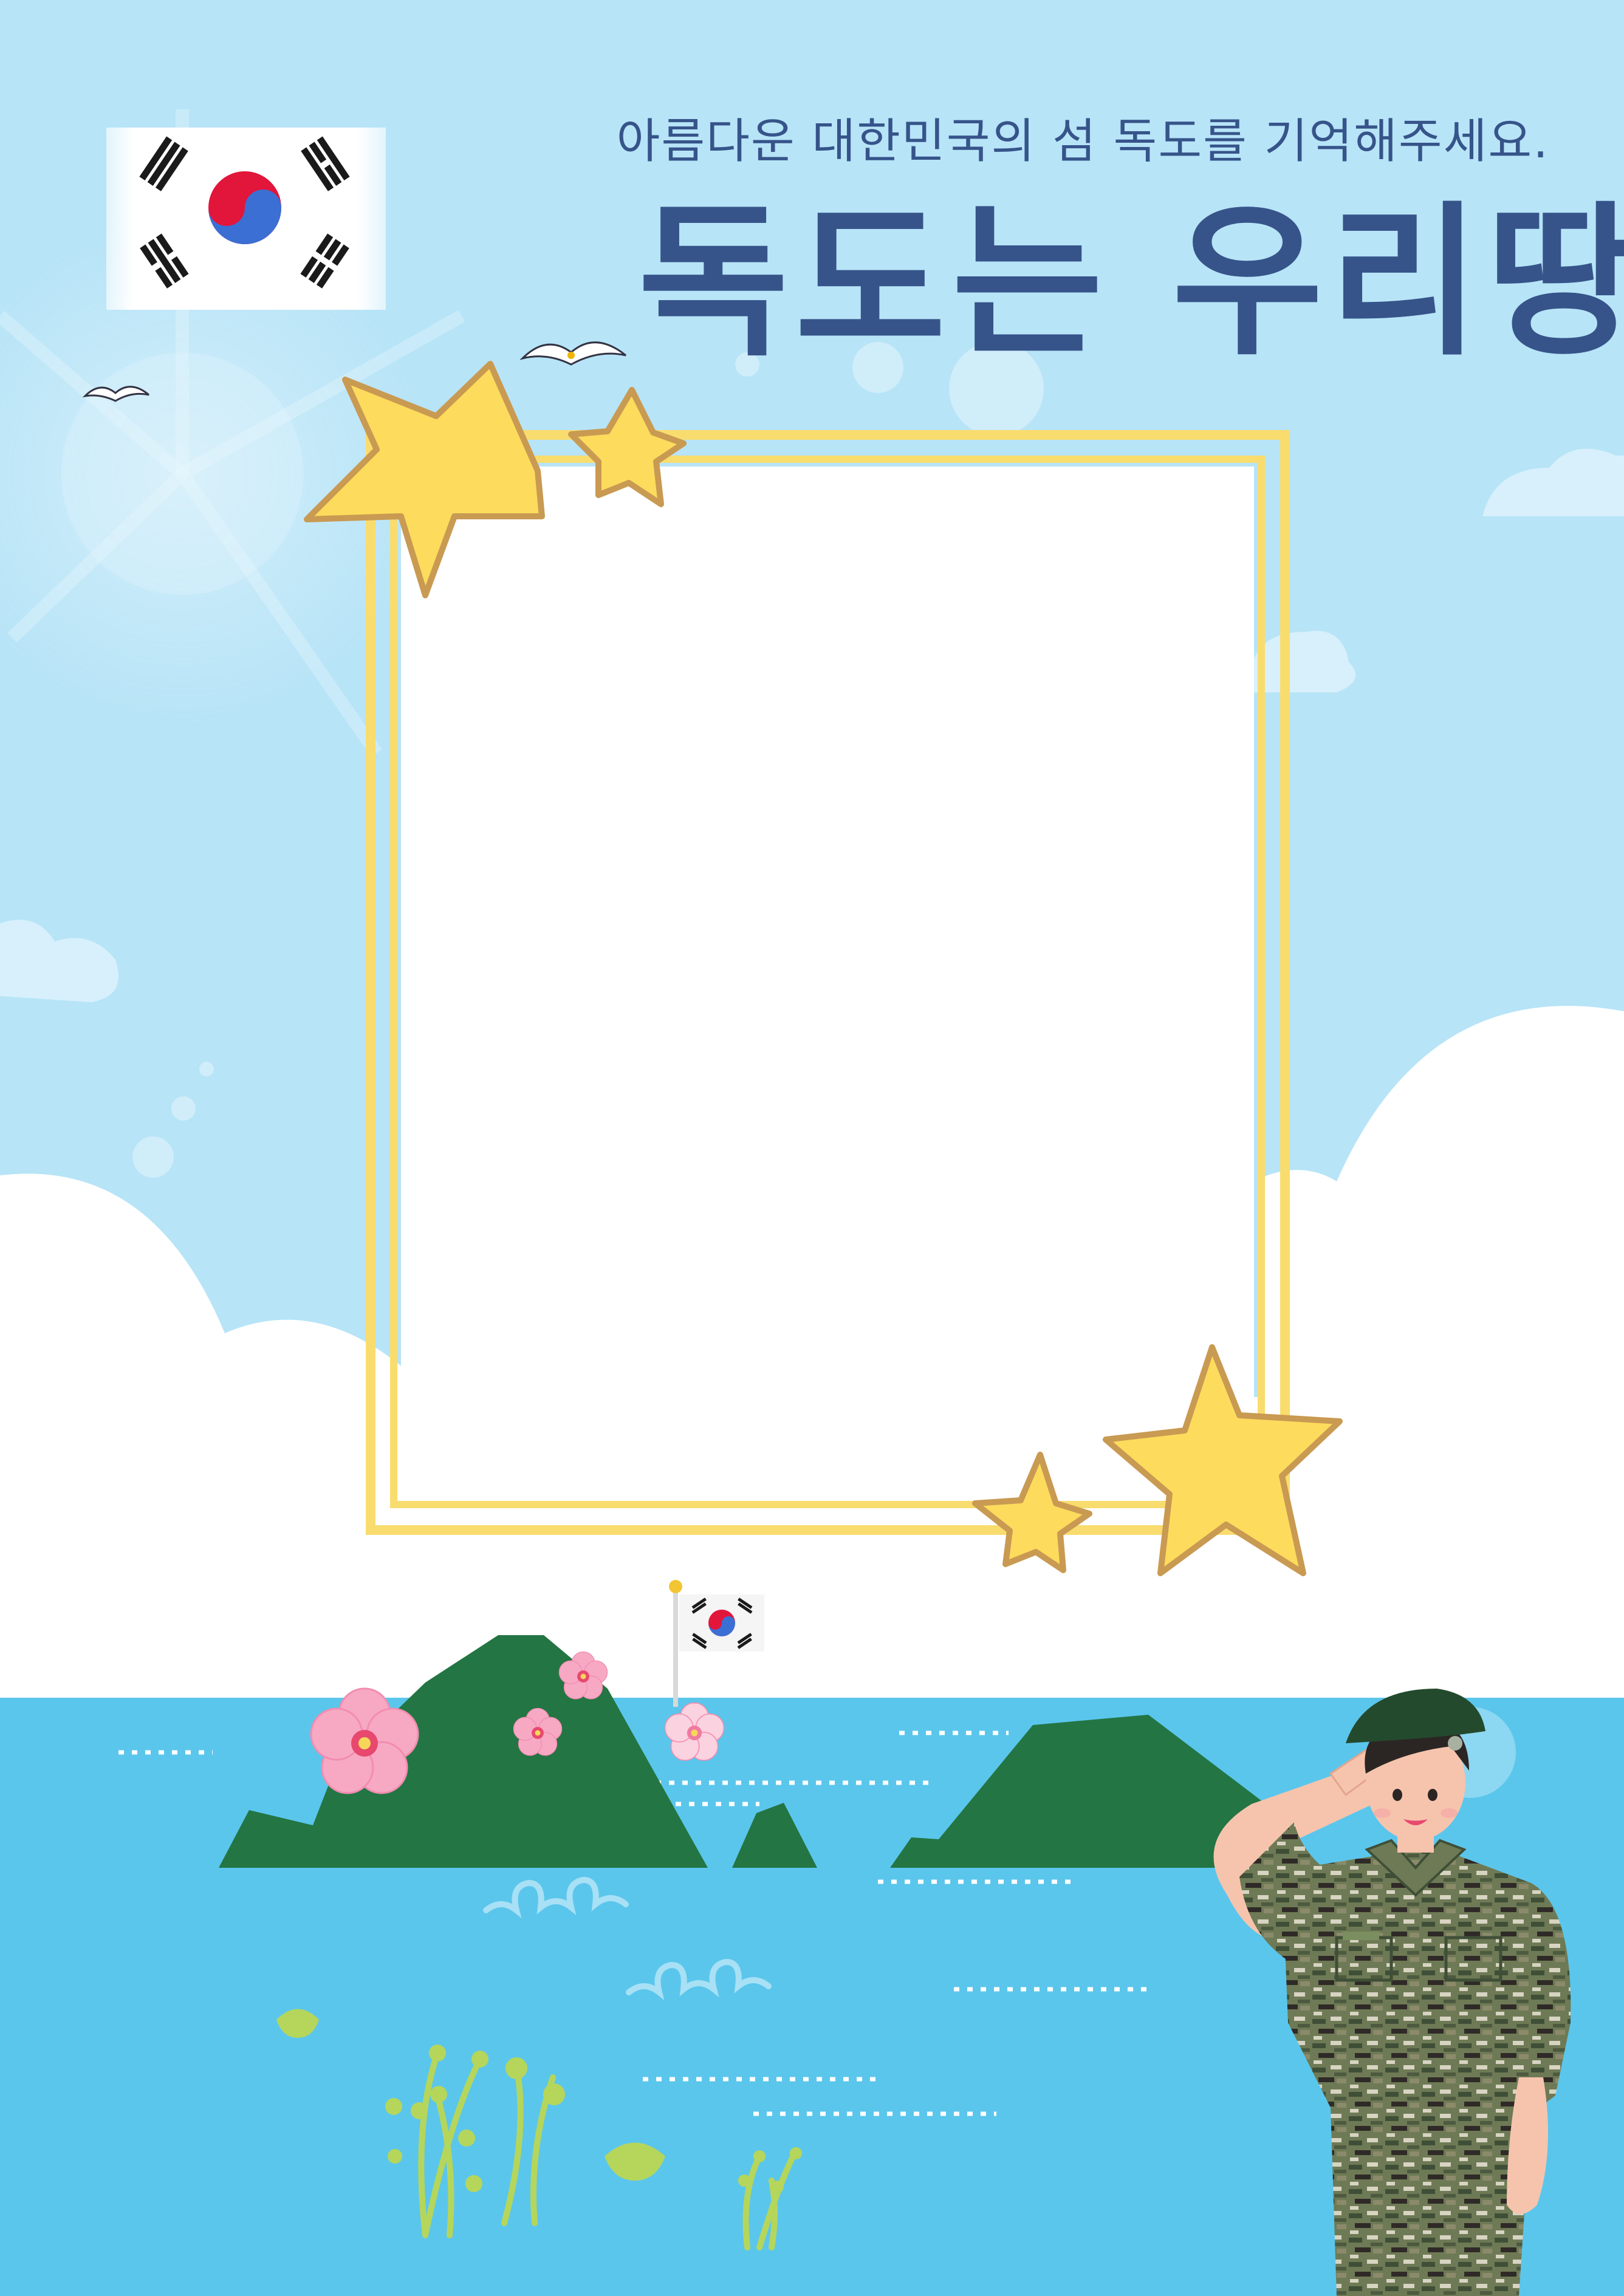 Image resolution: width=1624 pixels, height=2296 pixels. Describe the element at coordinates (1131, 282) in the screenshot. I see `poster-title: 독도는 우리땅` at that location.